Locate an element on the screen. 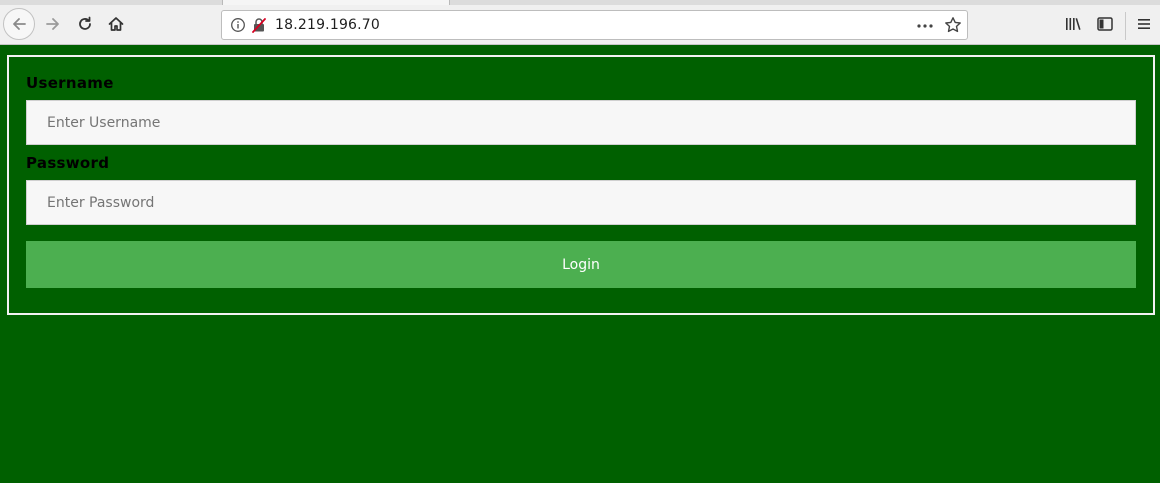 This screenshot has width=1160, height=483. home-icon is located at coordinates (116, 24).